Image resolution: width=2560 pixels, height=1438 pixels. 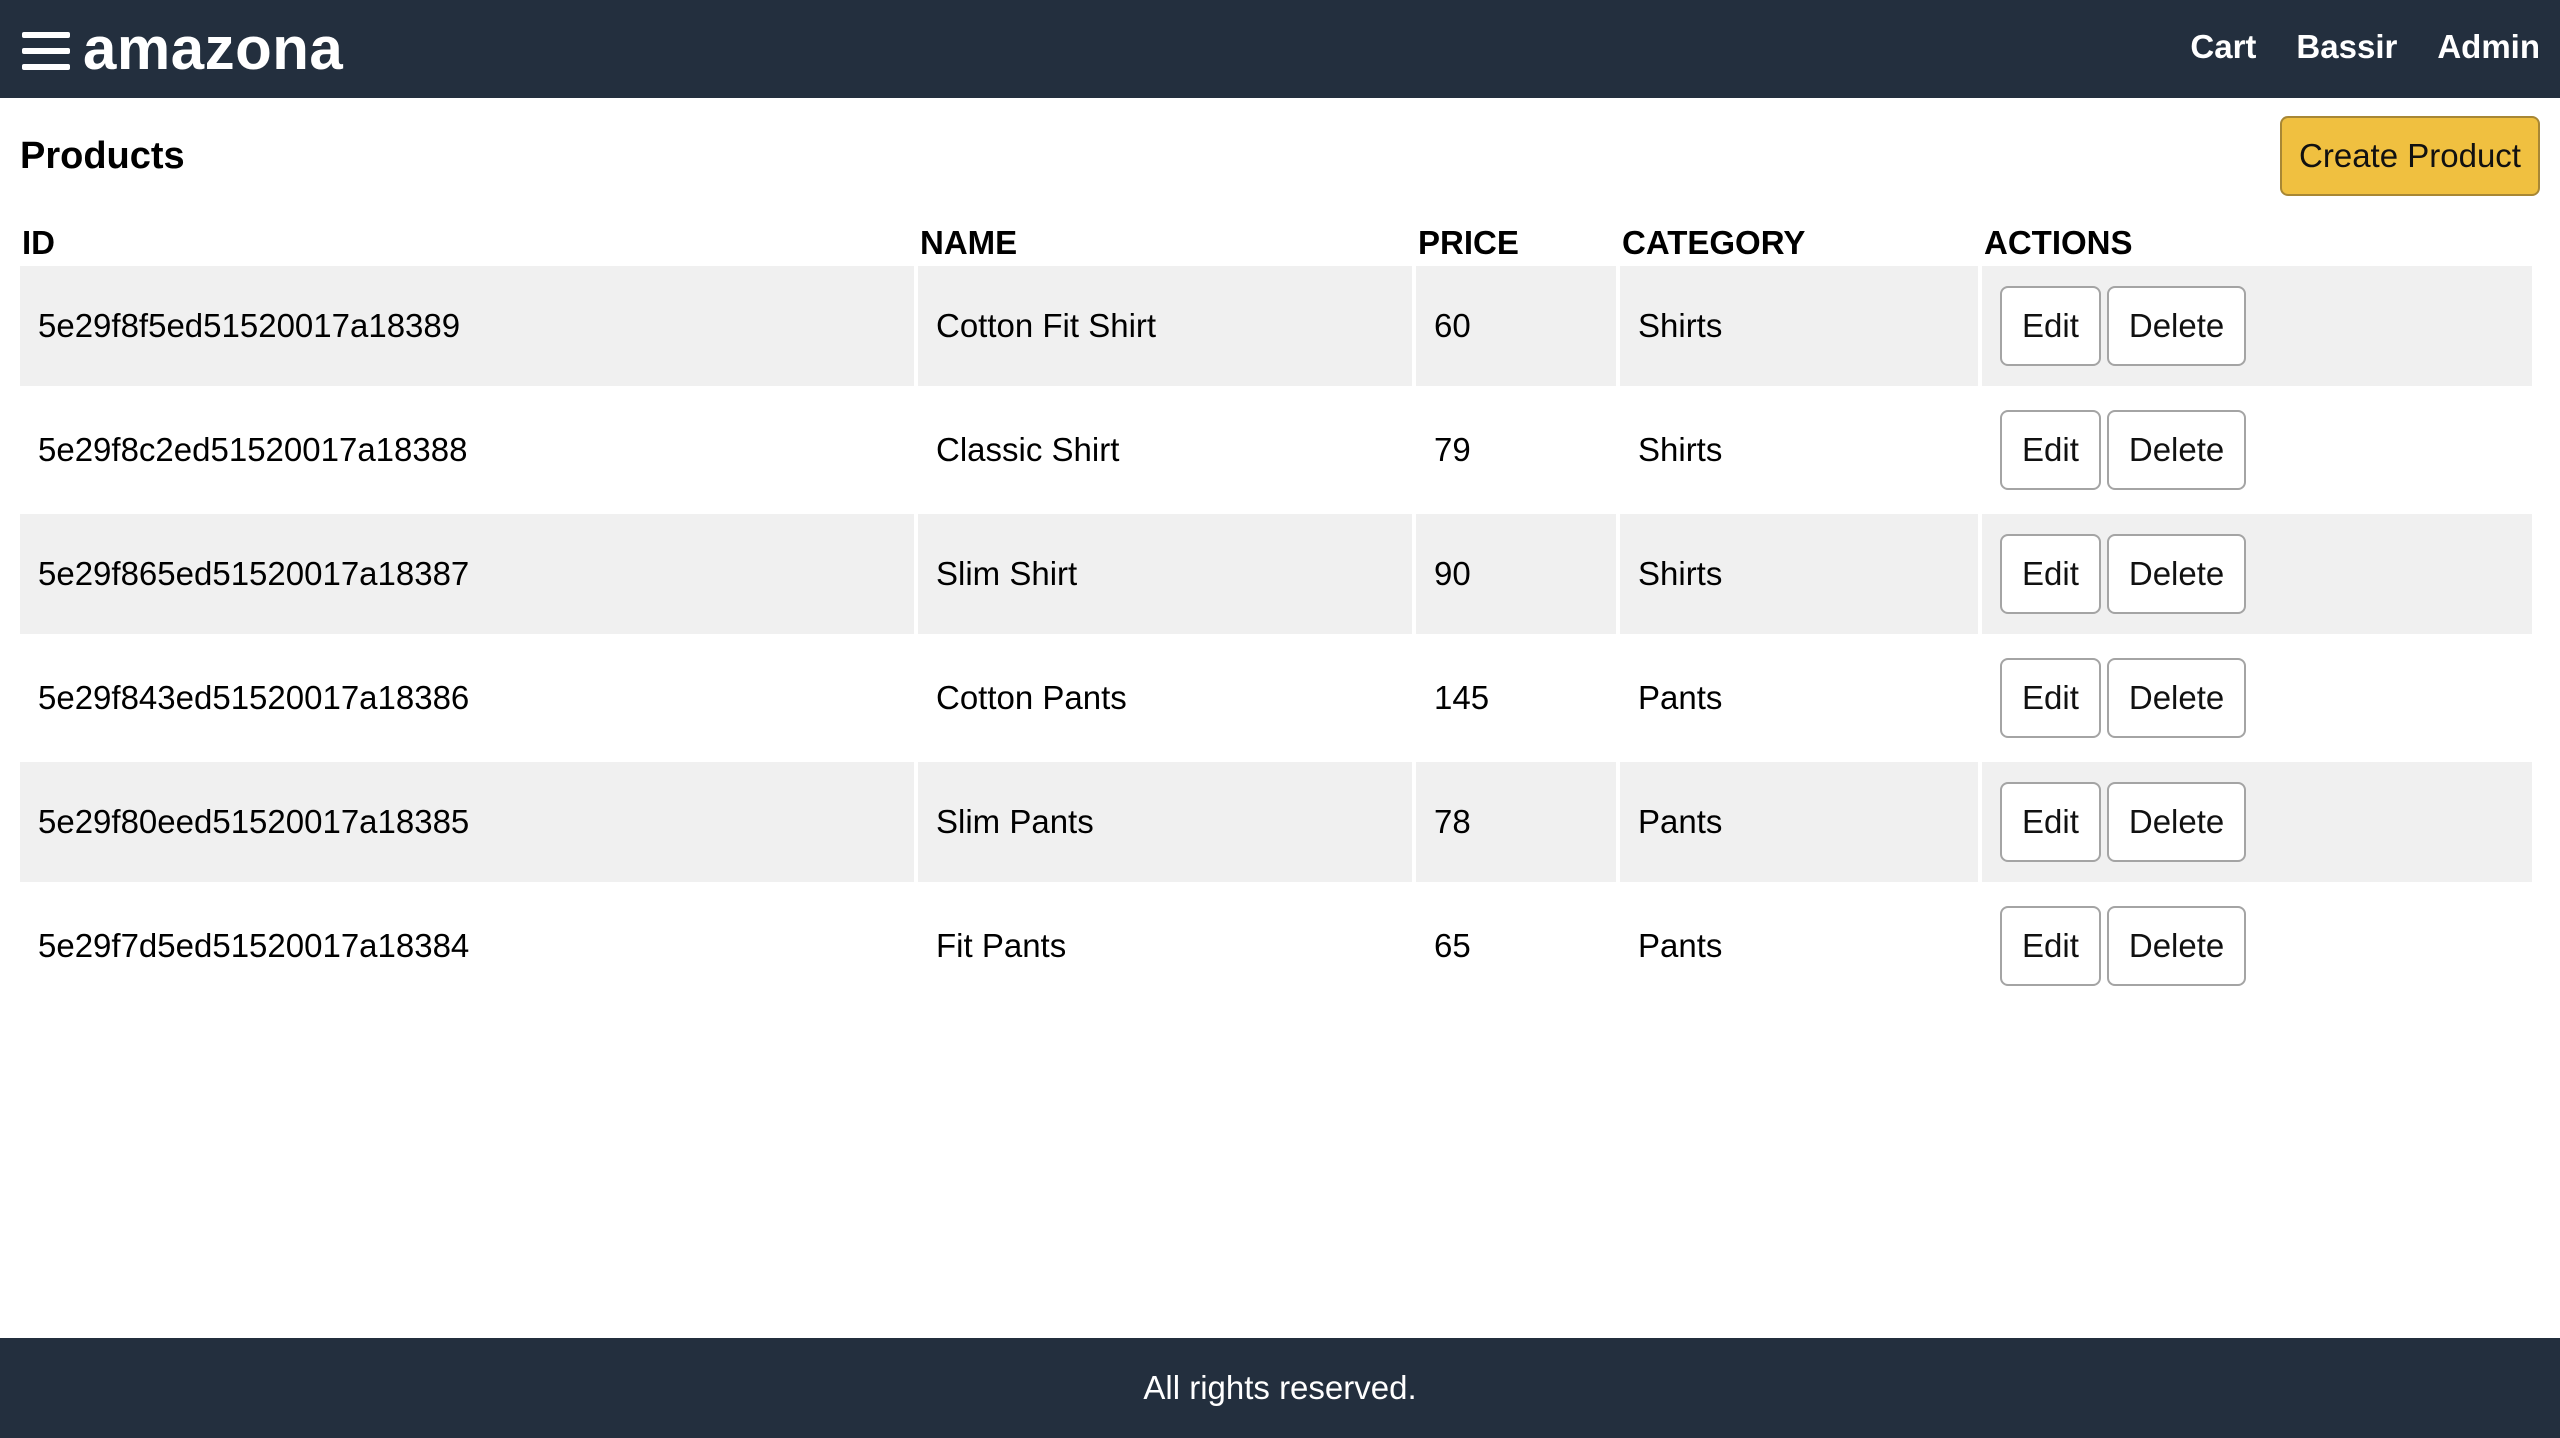 I want to click on cell-price: 79, so click(x=1452, y=449).